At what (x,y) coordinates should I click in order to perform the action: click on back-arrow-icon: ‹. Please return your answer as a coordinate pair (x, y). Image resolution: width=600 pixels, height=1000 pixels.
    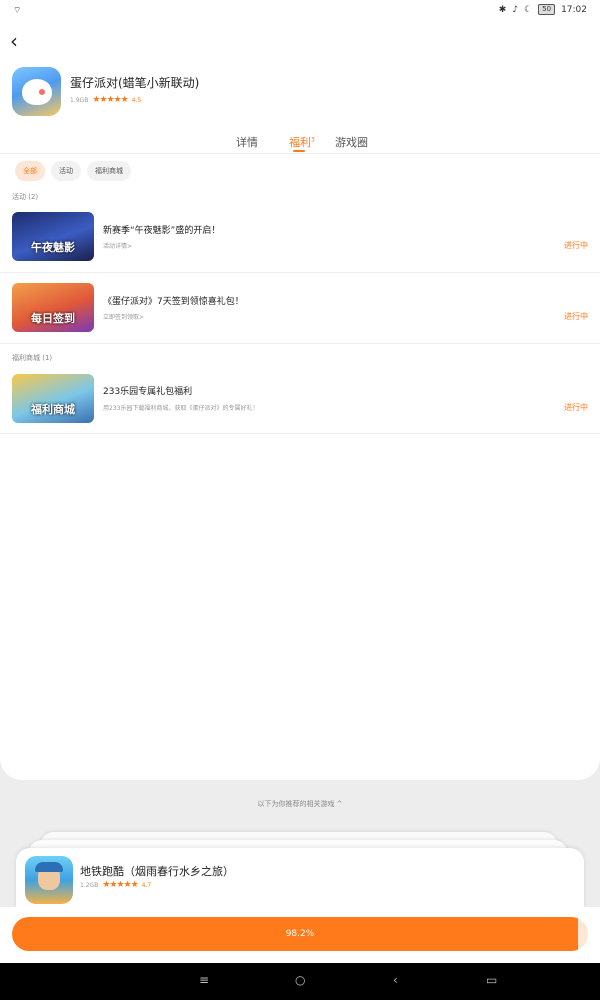
    Looking at the image, I should click on (14, 41).